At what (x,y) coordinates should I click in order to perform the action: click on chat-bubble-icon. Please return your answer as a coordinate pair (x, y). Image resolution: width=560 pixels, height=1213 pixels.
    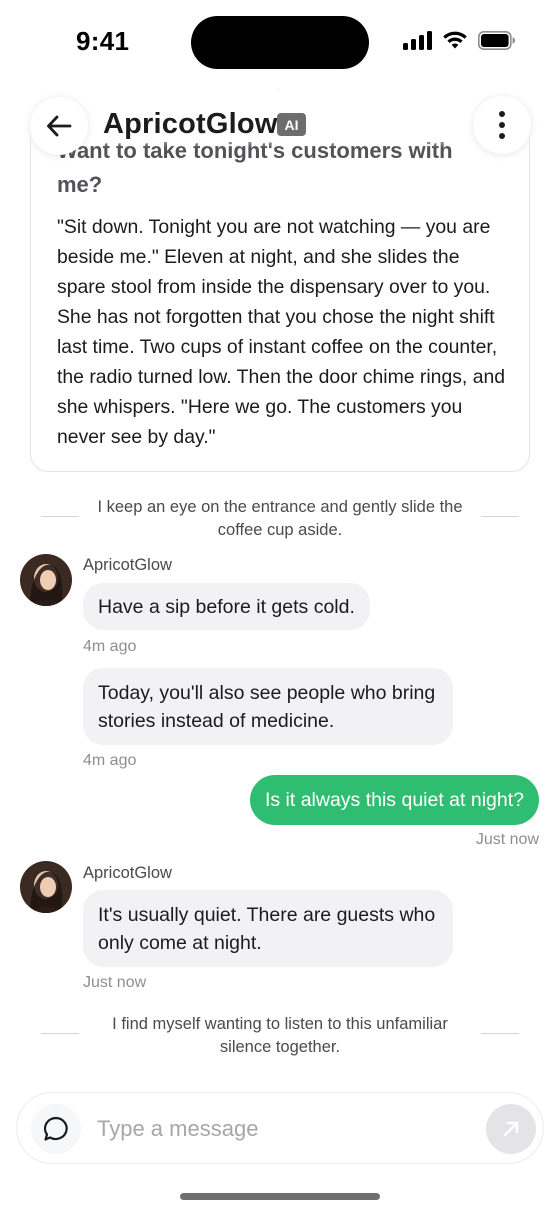
    Looking at the image, I should click on (56, 1128).